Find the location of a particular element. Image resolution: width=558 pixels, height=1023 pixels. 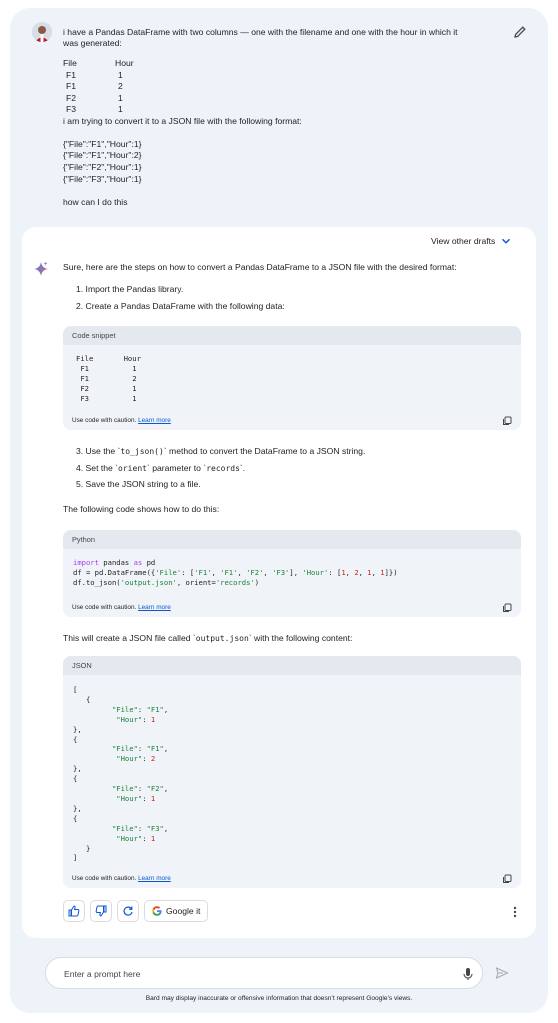

thumbs-up-button is located at coordinates (74, 911).